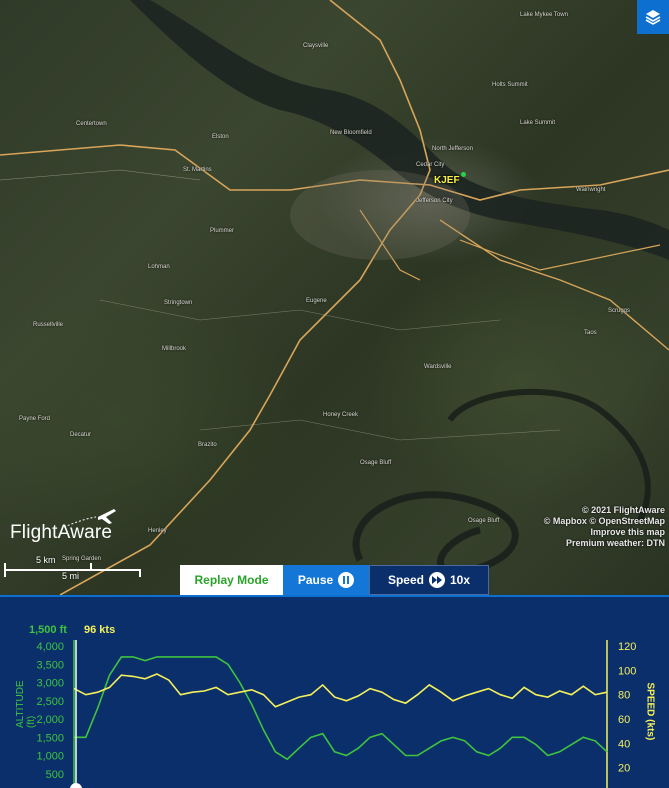 This screenshot has height=788, width=669. I want to click on map-place-label: Stringtown, so click(178, 303).